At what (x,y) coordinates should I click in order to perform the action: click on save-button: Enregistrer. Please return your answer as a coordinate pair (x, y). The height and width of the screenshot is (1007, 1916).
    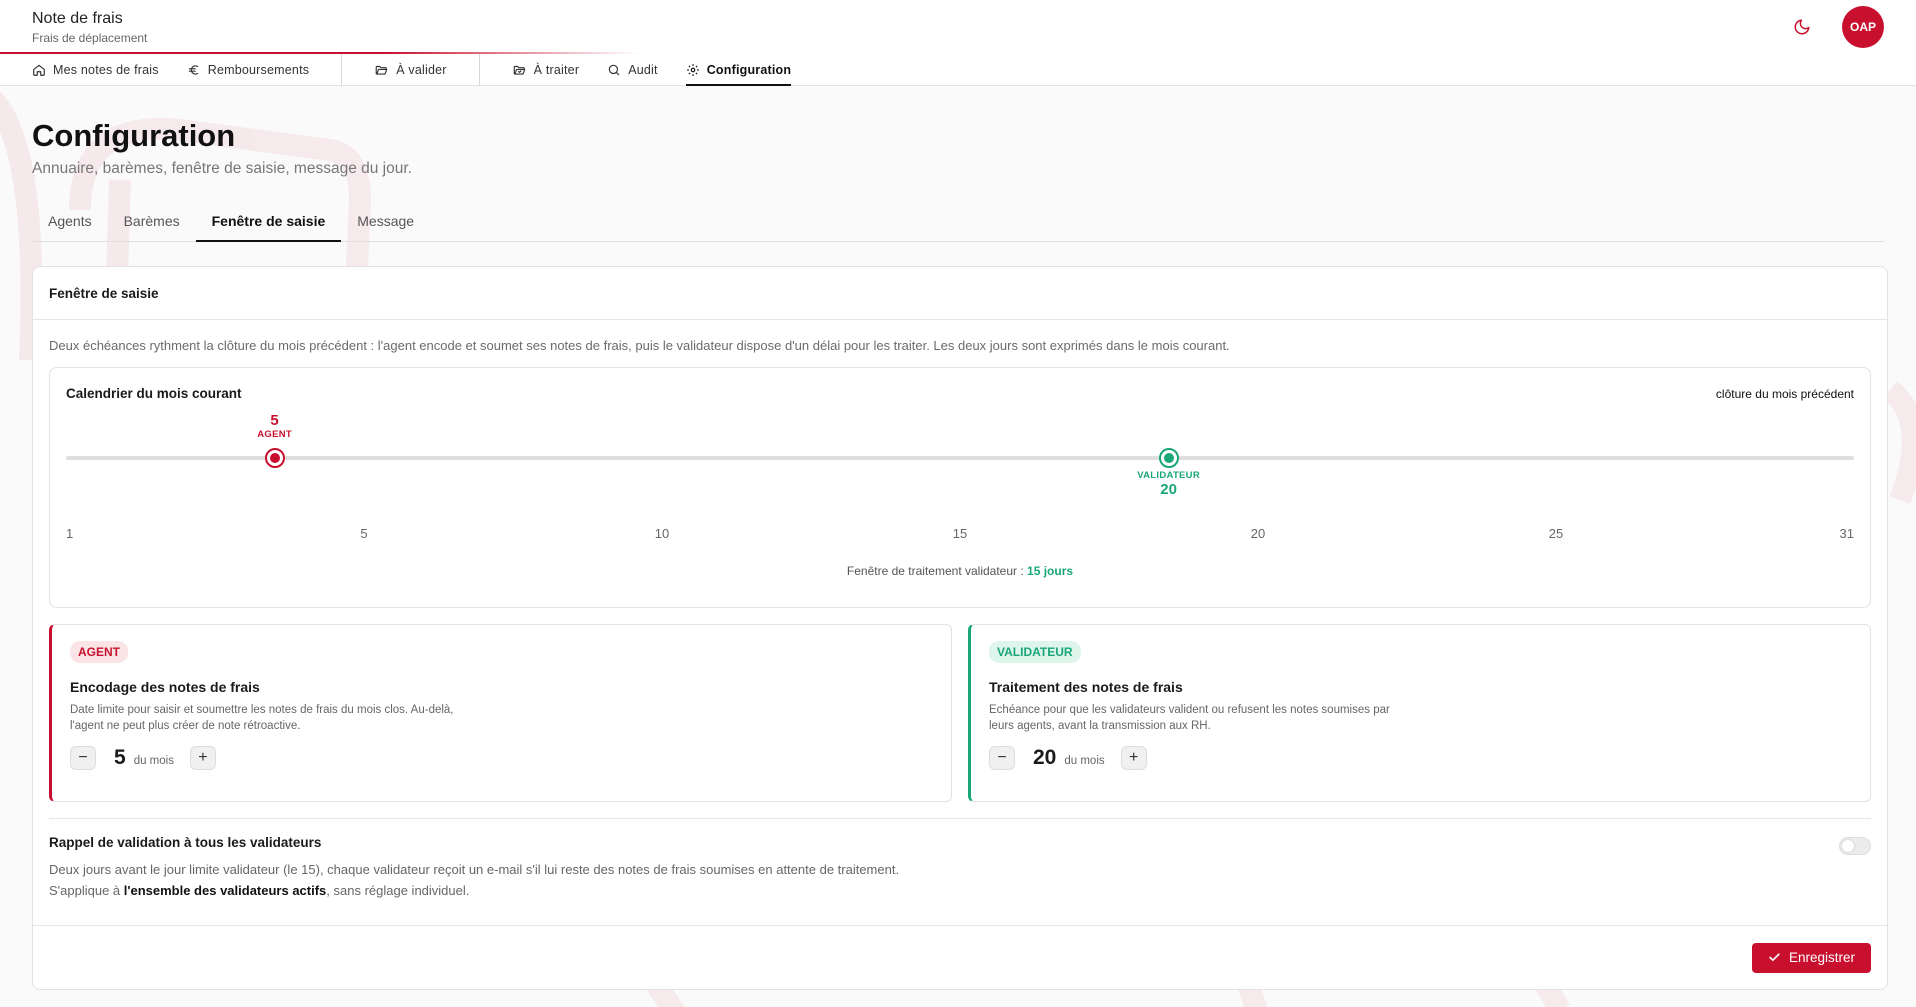
    Looking at the image, I should click on (1811, 957).